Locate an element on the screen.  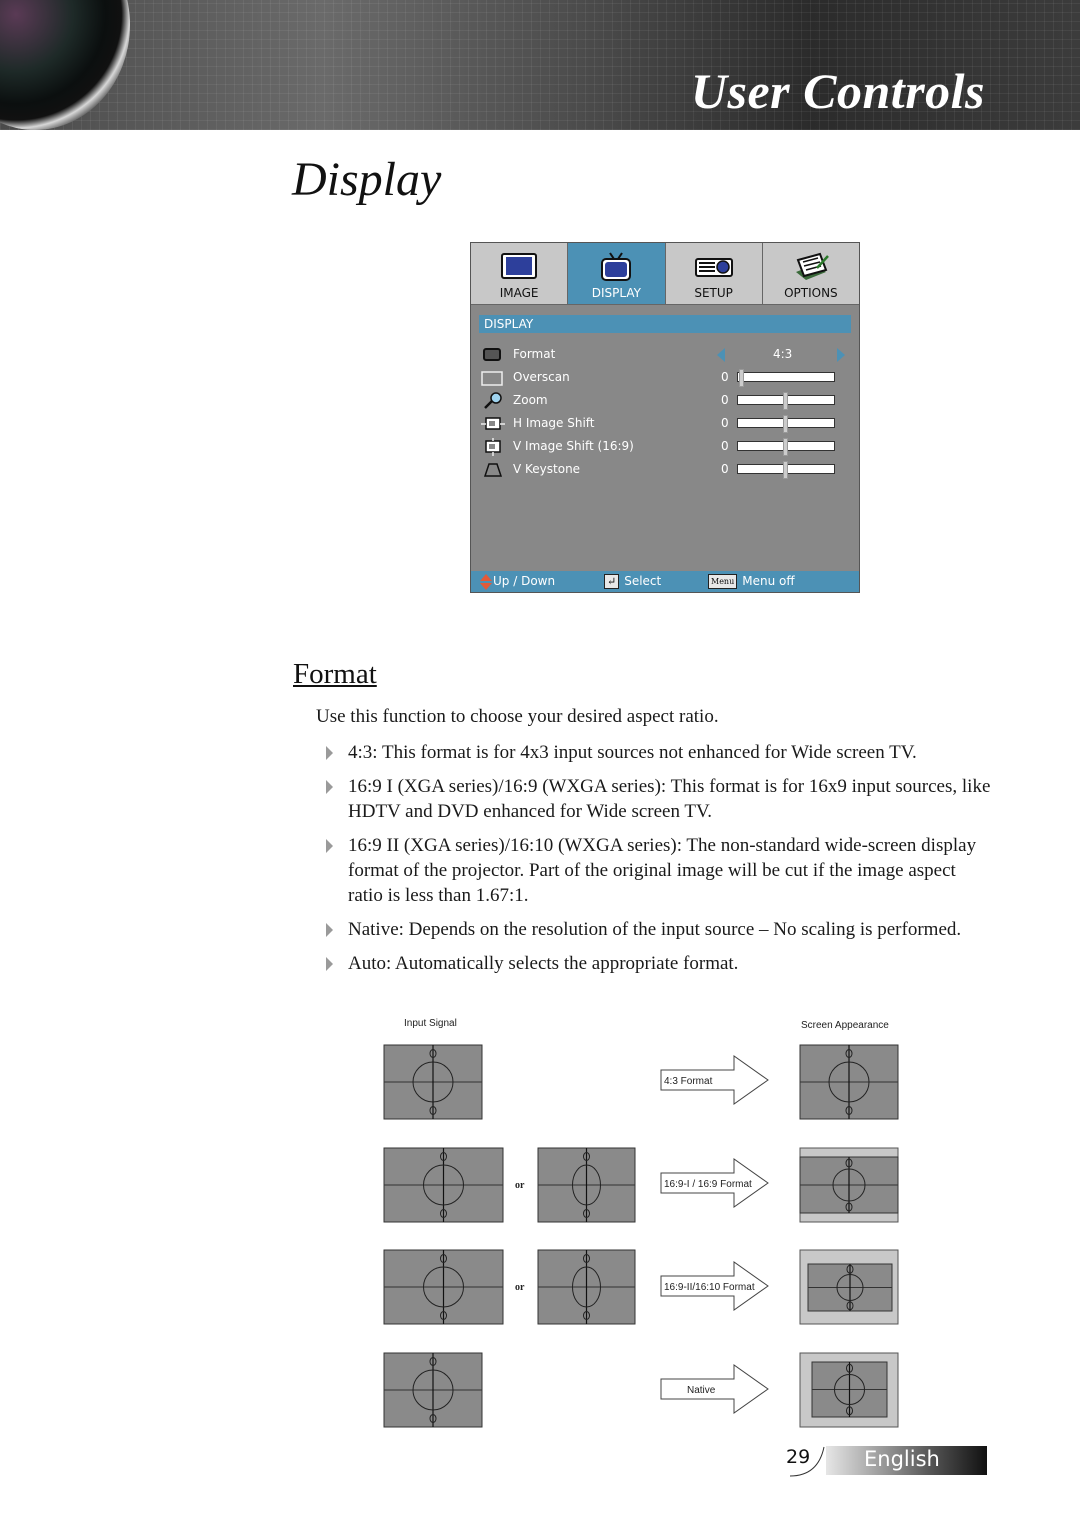
notepad-icon is located at coordinates (812, 266).